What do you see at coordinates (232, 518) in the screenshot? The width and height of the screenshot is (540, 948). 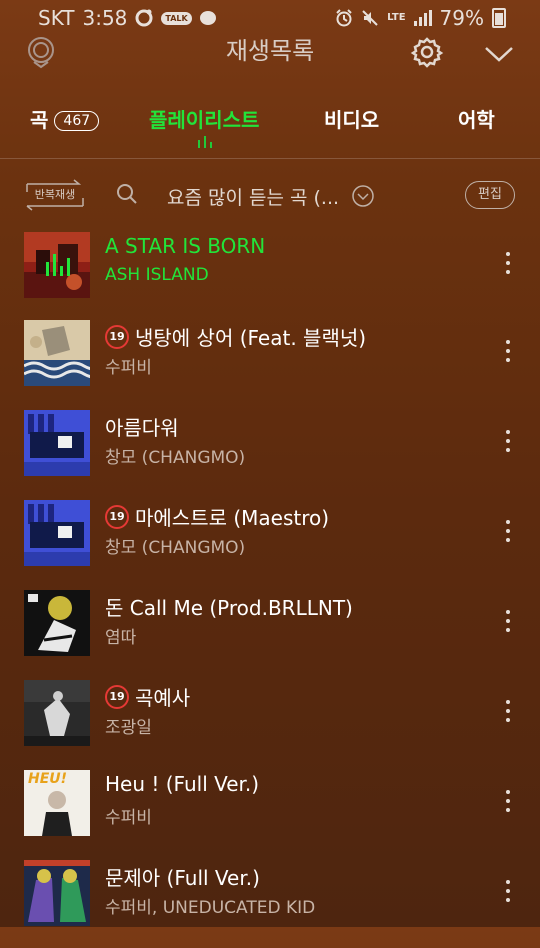 I see `song-title-text: 마에스트로 (Maestro)` at bounding box center [232, 518].